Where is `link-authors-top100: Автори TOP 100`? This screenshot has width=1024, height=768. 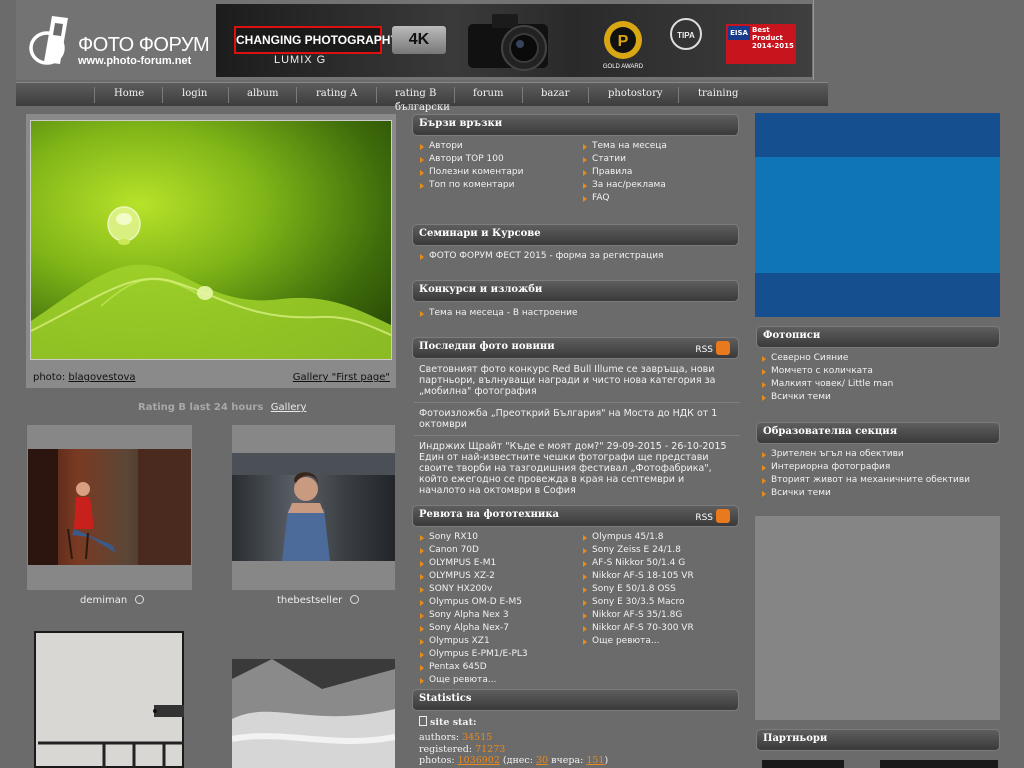 link-authors-top100: Автори TOP 100 is located at coordinates (470, 160).